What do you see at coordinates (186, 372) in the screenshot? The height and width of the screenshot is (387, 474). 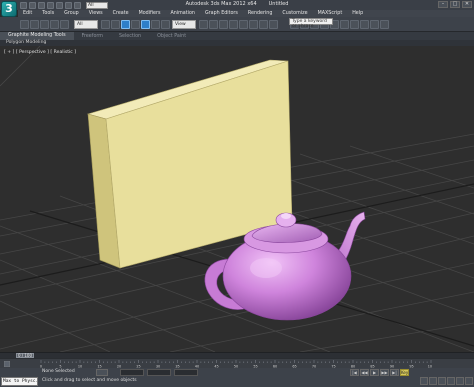 I see `z-coordinate-field` at bounding box center [186, 372].